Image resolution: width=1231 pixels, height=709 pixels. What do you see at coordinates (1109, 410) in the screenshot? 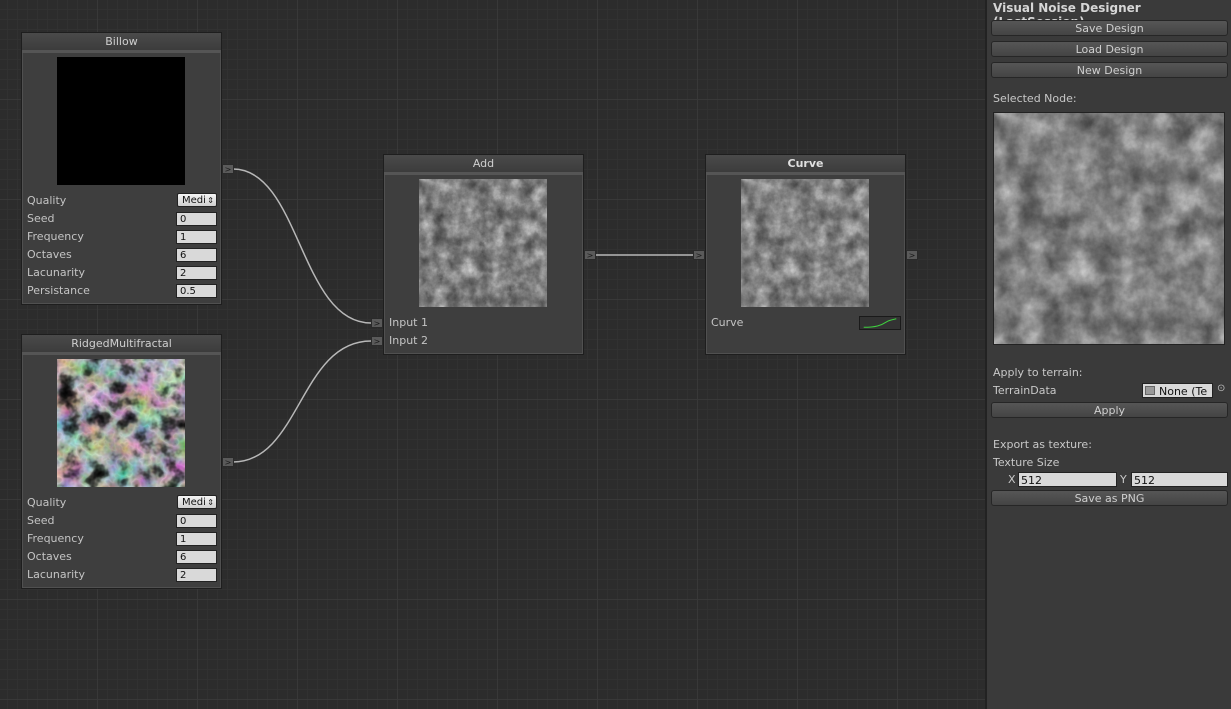
I see `apply-button: Apply` at bounding box center [1109, 410].